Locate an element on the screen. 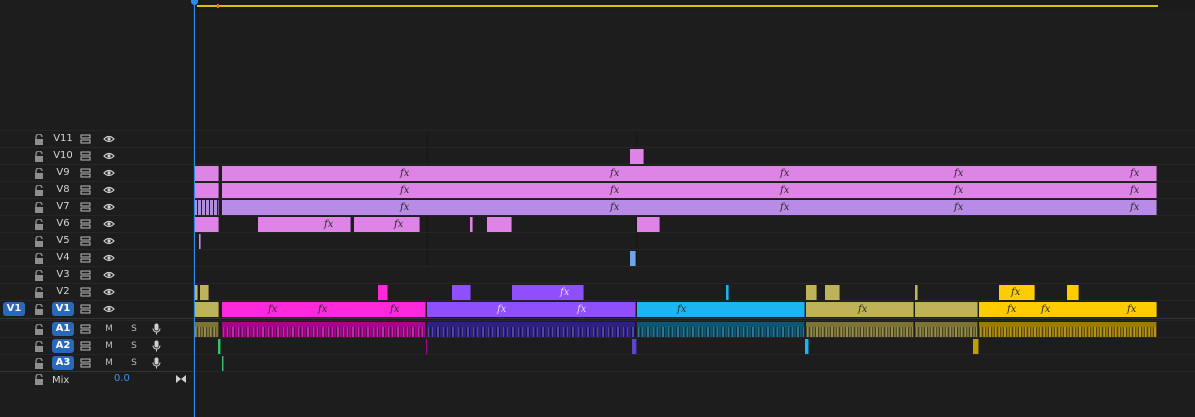  work-area-bar is located at coordinates (677, 6).